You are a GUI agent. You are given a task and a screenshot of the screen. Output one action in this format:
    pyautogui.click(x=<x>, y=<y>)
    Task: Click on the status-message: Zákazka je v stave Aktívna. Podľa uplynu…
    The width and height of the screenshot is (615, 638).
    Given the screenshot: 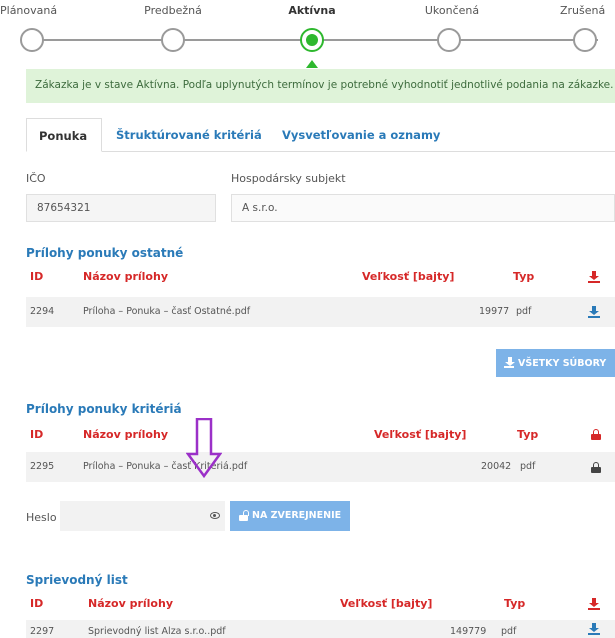 What is the action you would take?
    pyautogui.click(x=320, y=86)
    